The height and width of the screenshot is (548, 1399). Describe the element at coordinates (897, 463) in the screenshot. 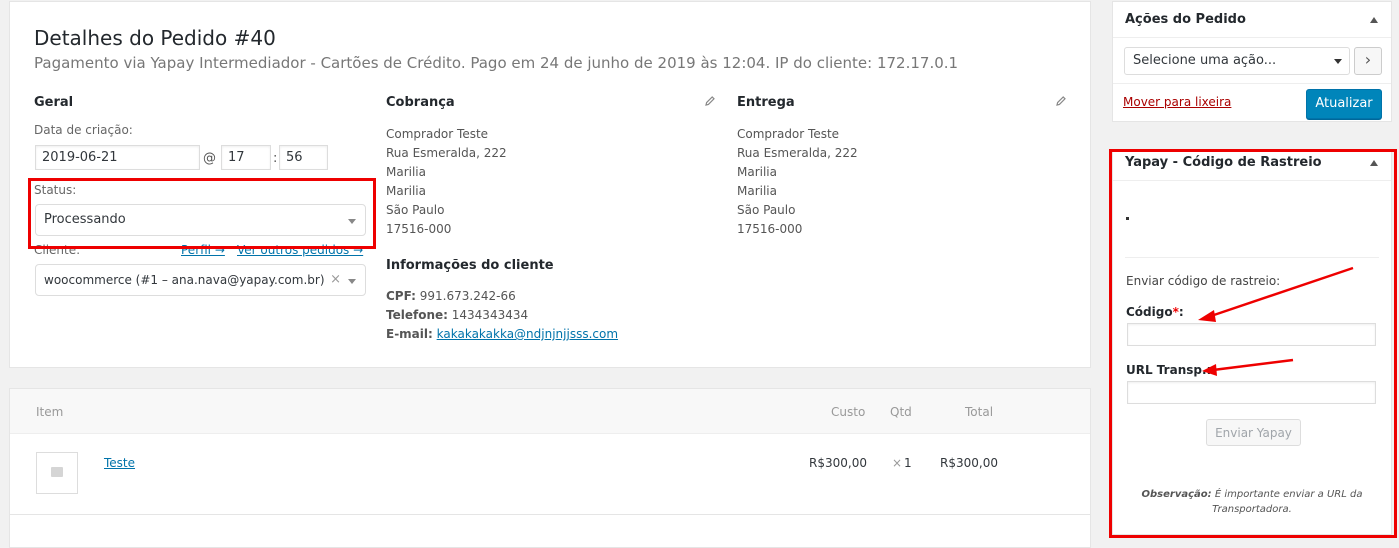

I see `item-qty-x: ×` at that location.